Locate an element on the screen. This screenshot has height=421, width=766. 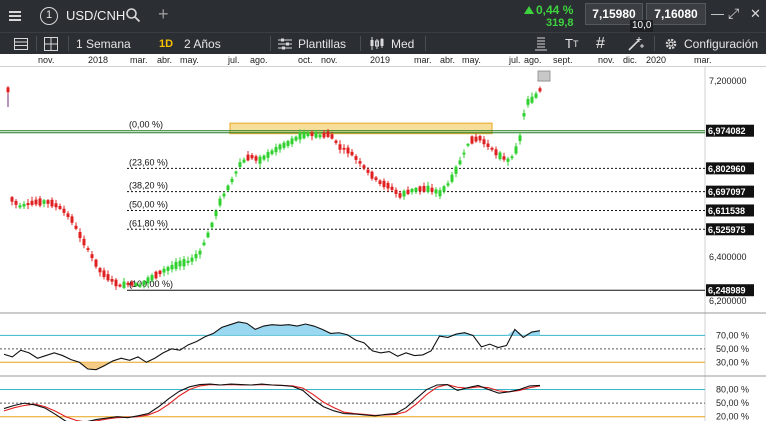
bar-chart-icon is located at coordinates (541, 43).